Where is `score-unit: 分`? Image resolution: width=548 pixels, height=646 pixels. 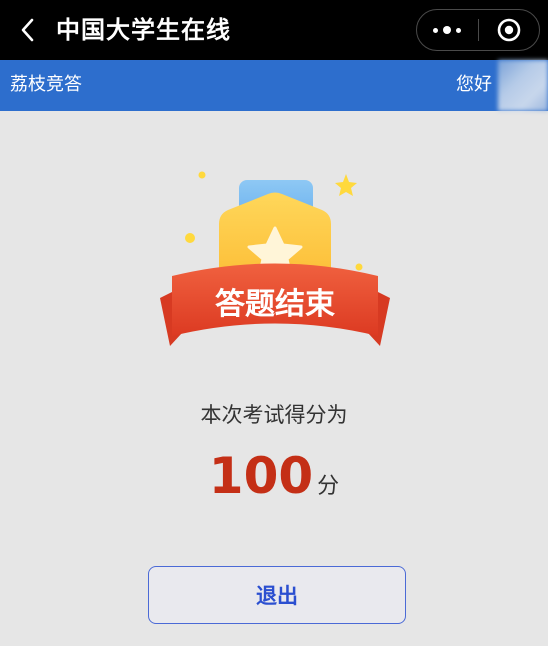 score-unit: 分 is located at coordinates (328, 486).